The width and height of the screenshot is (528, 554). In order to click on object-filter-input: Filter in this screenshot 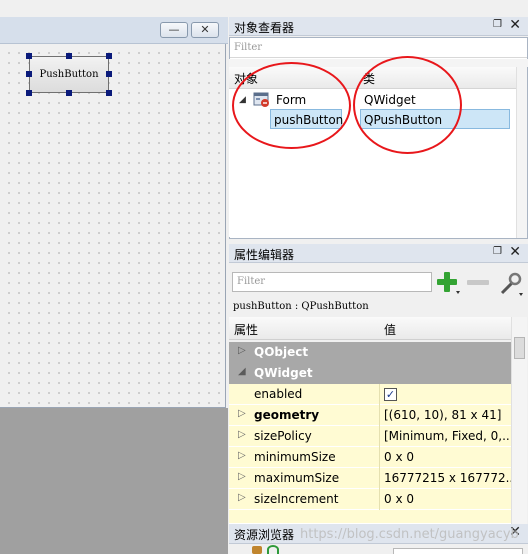, I will do `click(378, 48)`.